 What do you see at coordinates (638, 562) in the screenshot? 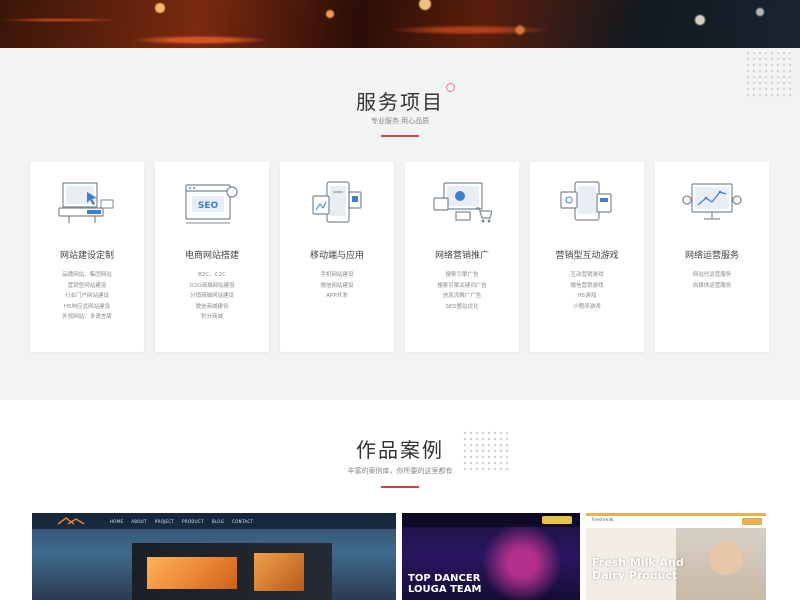
I see `headline-line: Fresh Milk And` at bounding box center [638, 562].